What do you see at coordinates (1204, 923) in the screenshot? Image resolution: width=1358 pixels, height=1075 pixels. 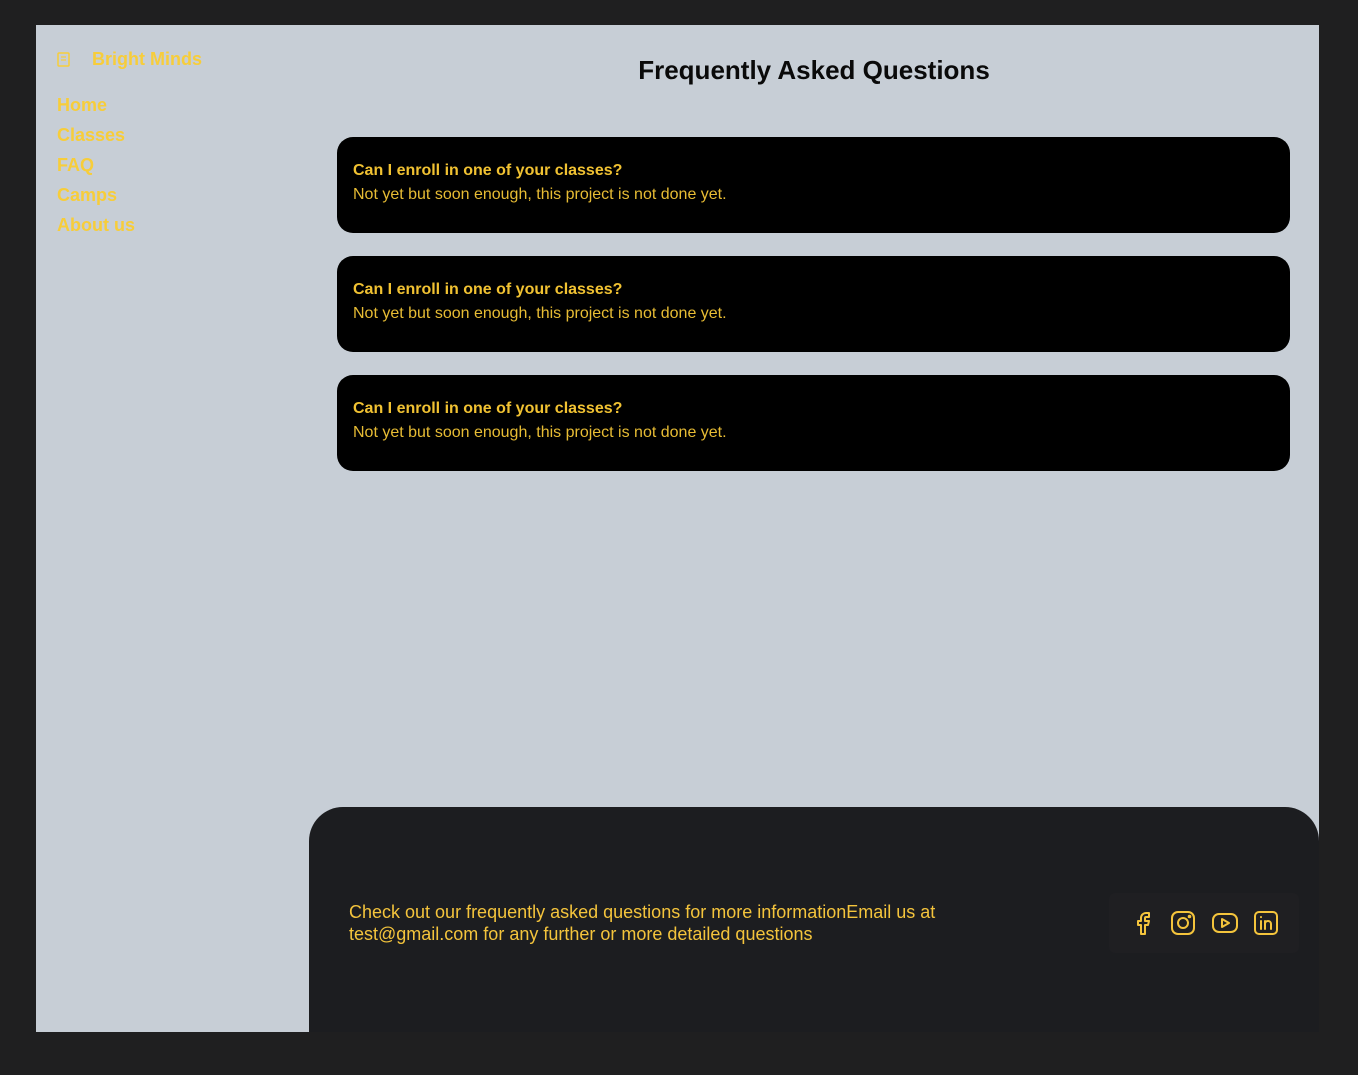 I see `social-links` at bounding box center [1204, 923].